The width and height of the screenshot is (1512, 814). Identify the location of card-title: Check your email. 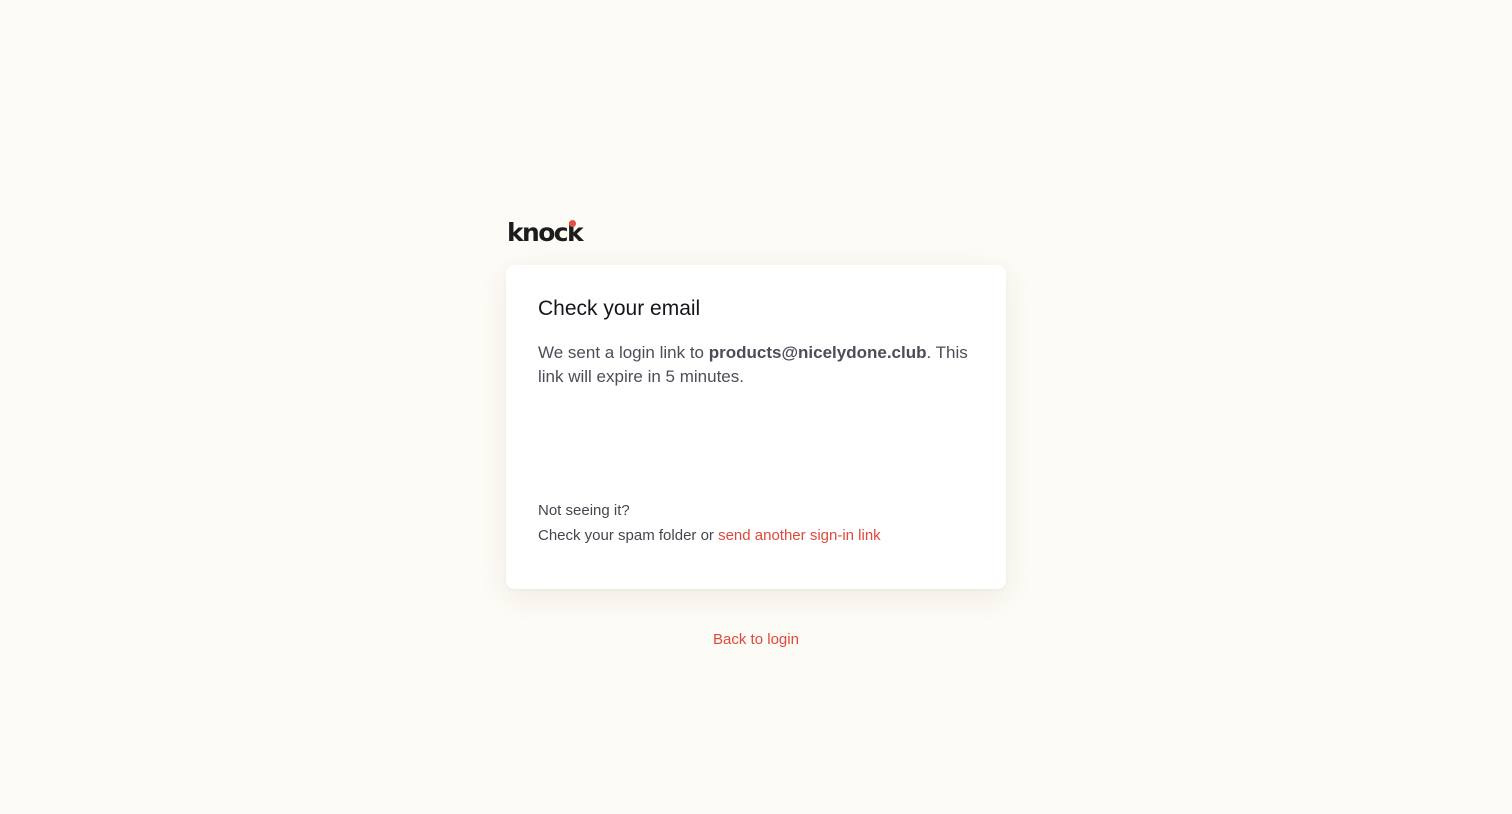
(619, 308).